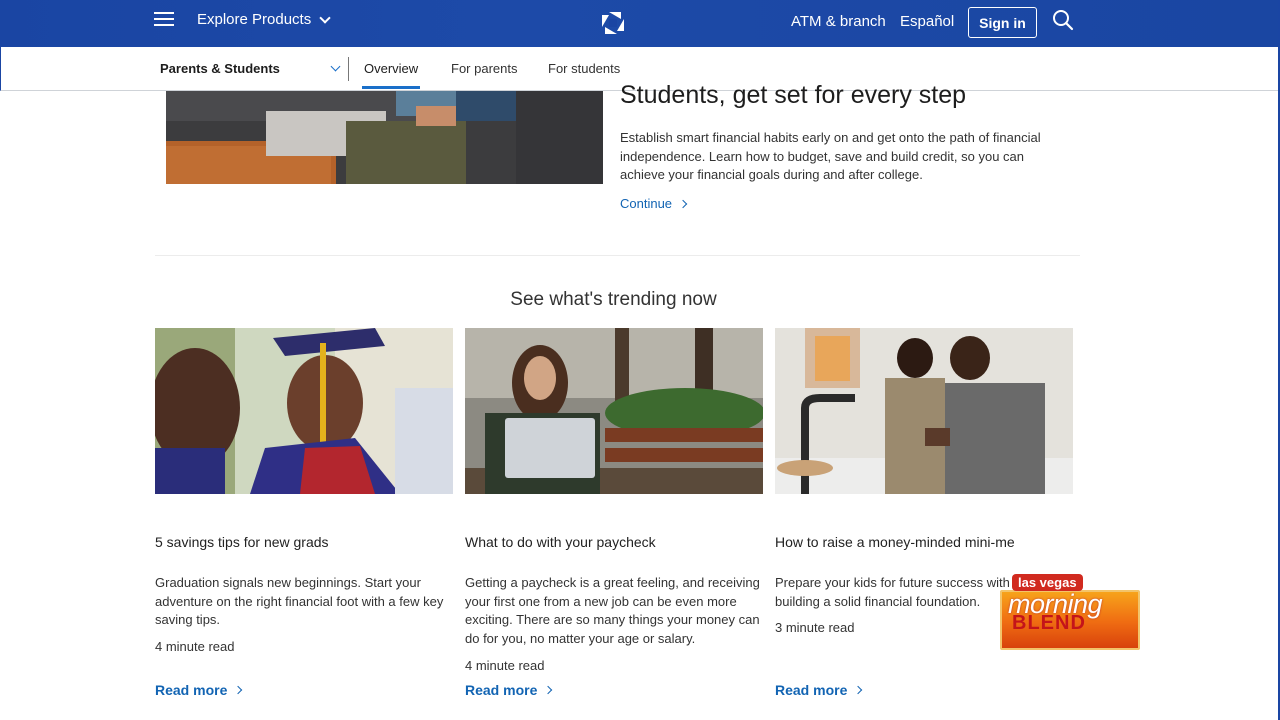 Image resolution: width=1280 pixels, height=720 pixels. What do you see at coordinates (614, 411) in the screenshot?
I see `laptop-woman-image` at bounding box center [614, 411].